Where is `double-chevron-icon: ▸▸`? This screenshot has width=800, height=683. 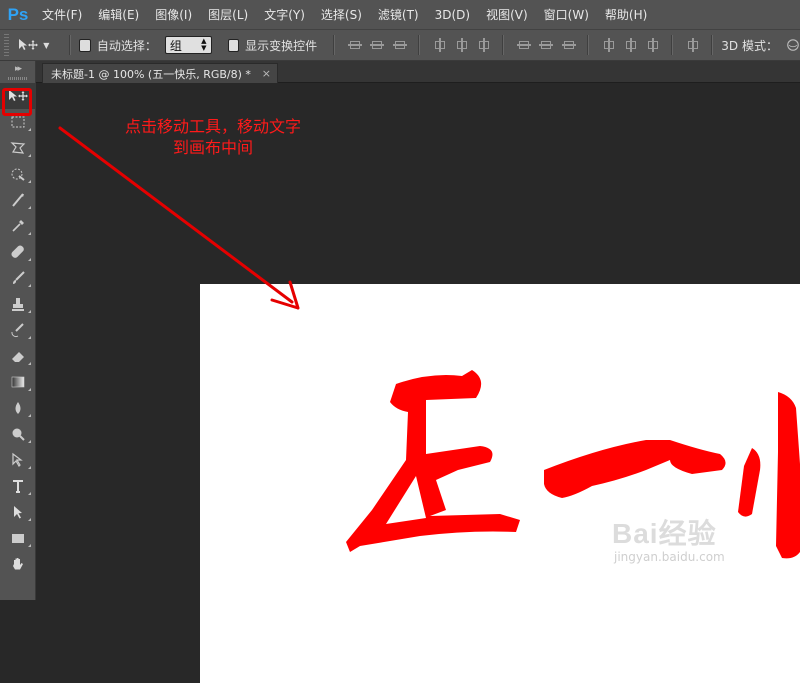 double-chevron-icon: ▸▸ is located at coordinates (18, 69).